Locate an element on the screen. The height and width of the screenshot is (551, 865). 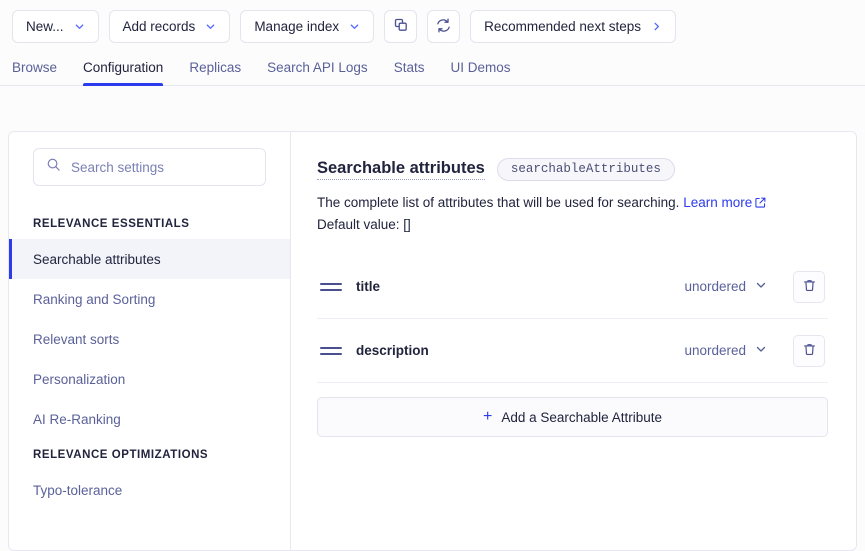
external-link-icon is located at coordinates (760, 203).